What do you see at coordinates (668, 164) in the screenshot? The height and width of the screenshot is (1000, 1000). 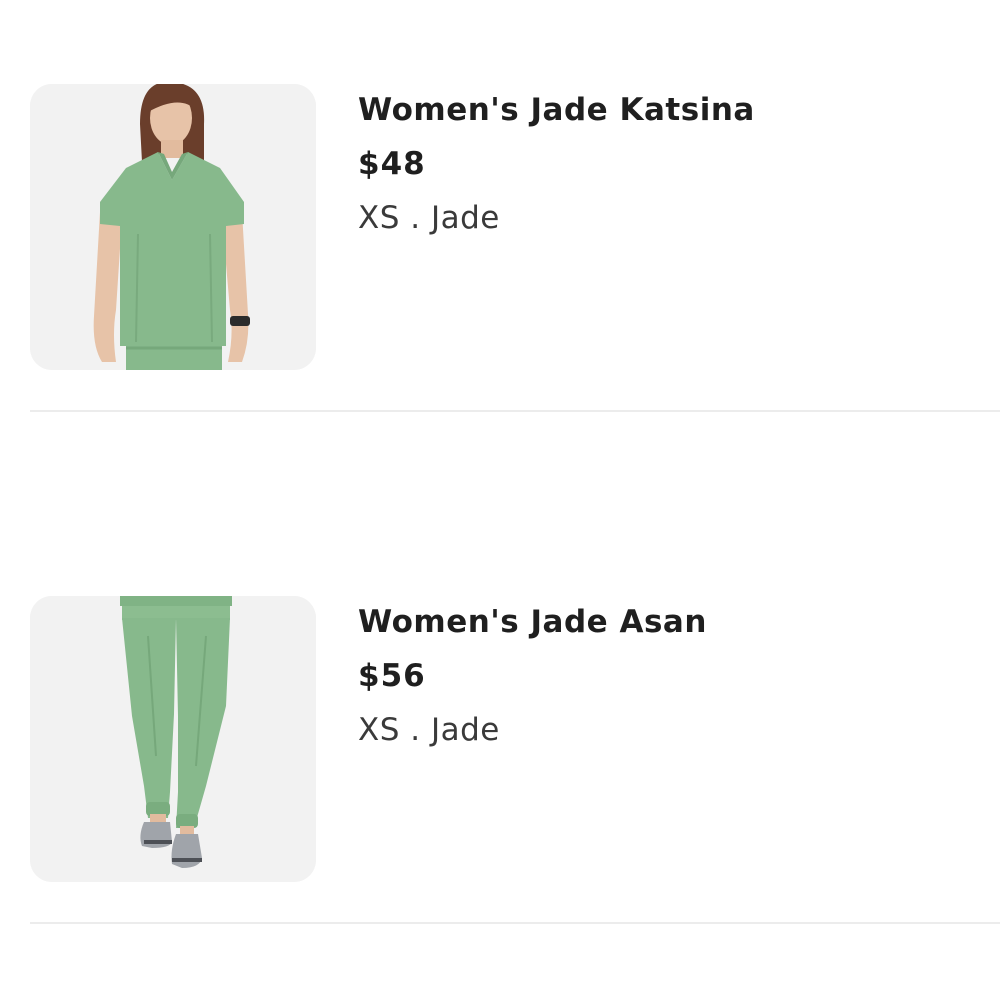 I see `product-info: Women's Jade Katsina $48 XS . Jade` at bounding box center [668, 164].